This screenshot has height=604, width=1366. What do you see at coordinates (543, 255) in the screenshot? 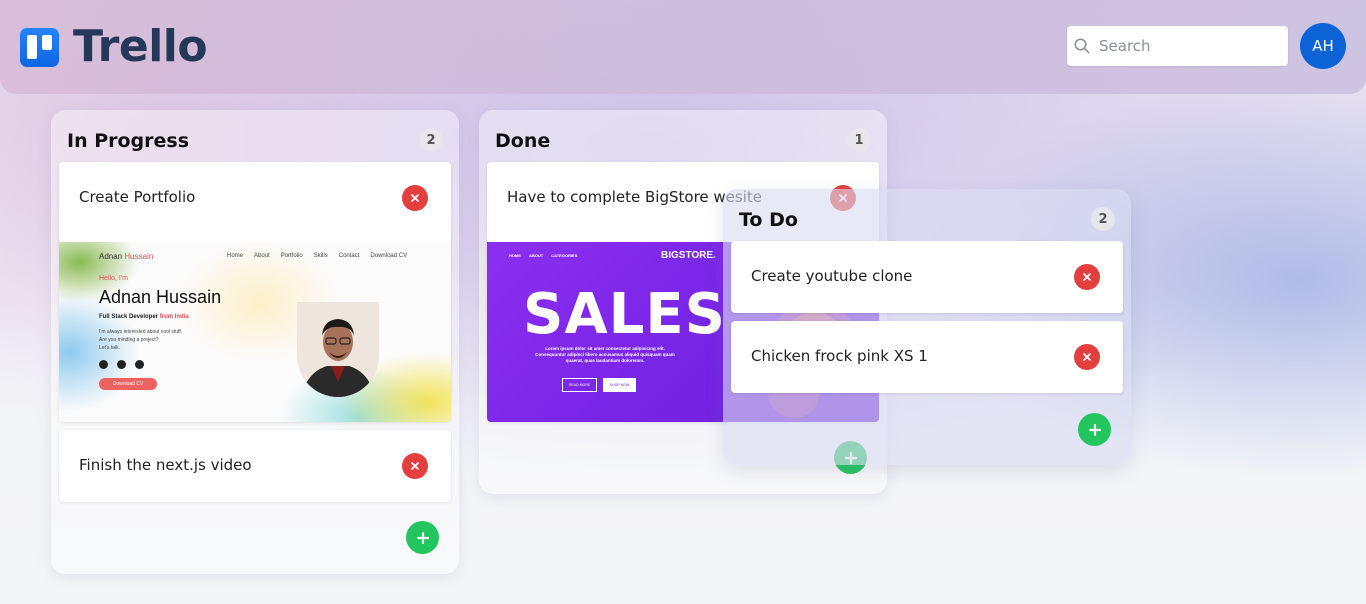
I see `thumbnail-nav: HOME ABOUT CATEGORIES` at bounding box center [543, 255].